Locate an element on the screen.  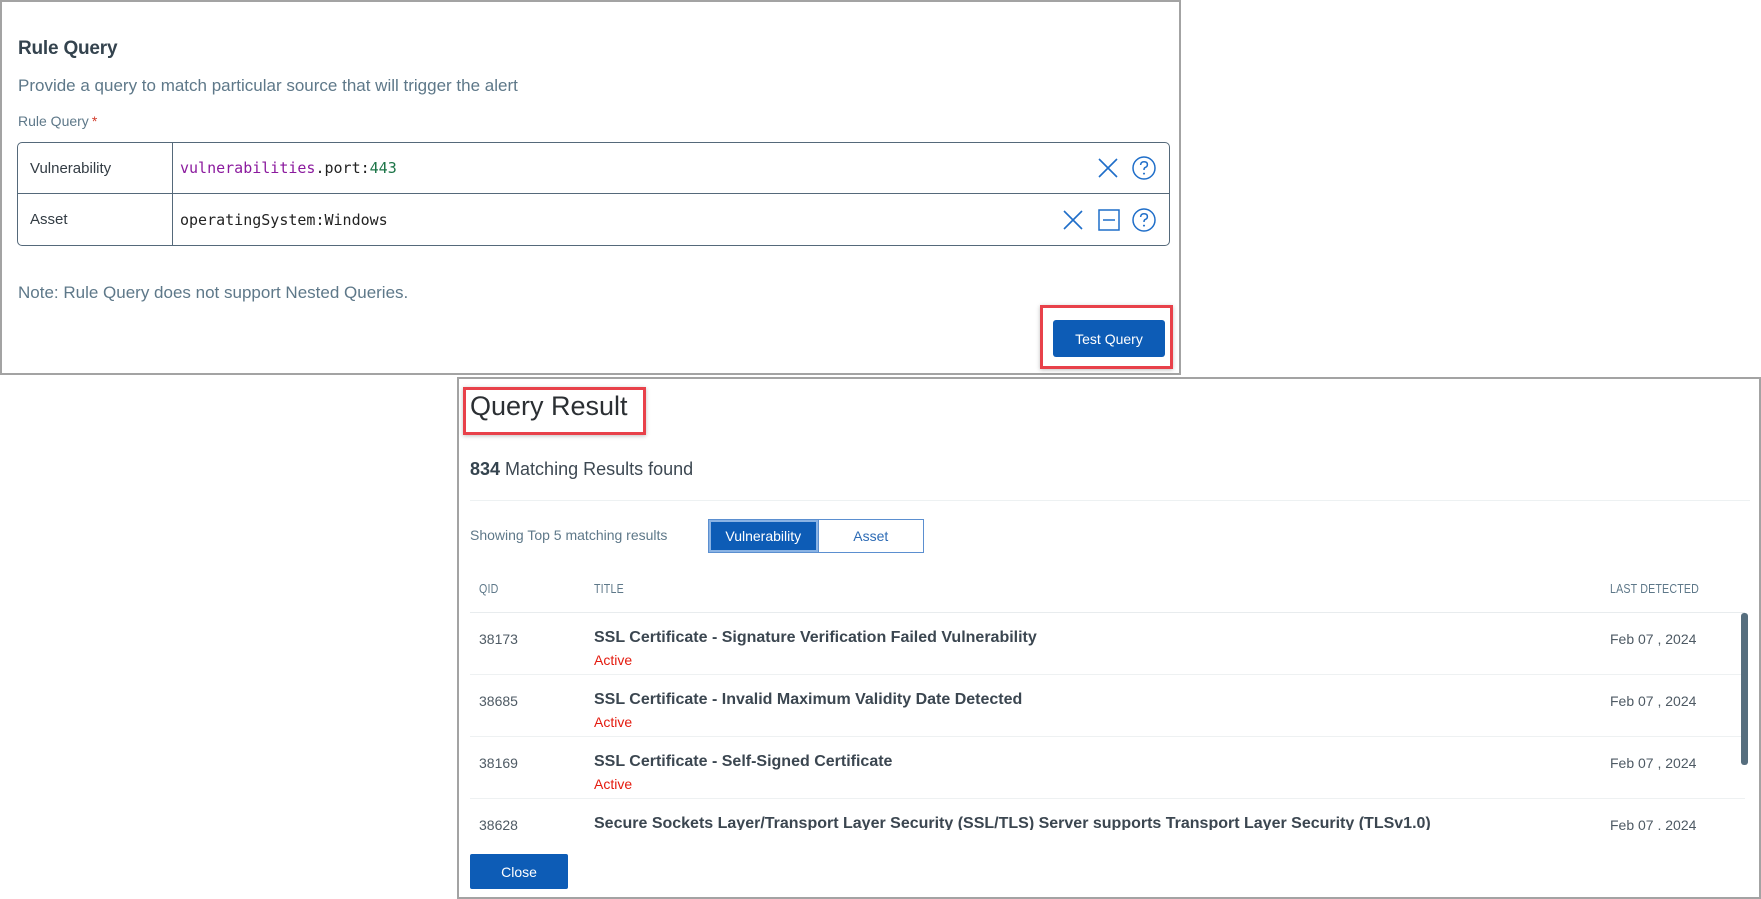
column-header-qid: QID is located at coordinates (488, 588).